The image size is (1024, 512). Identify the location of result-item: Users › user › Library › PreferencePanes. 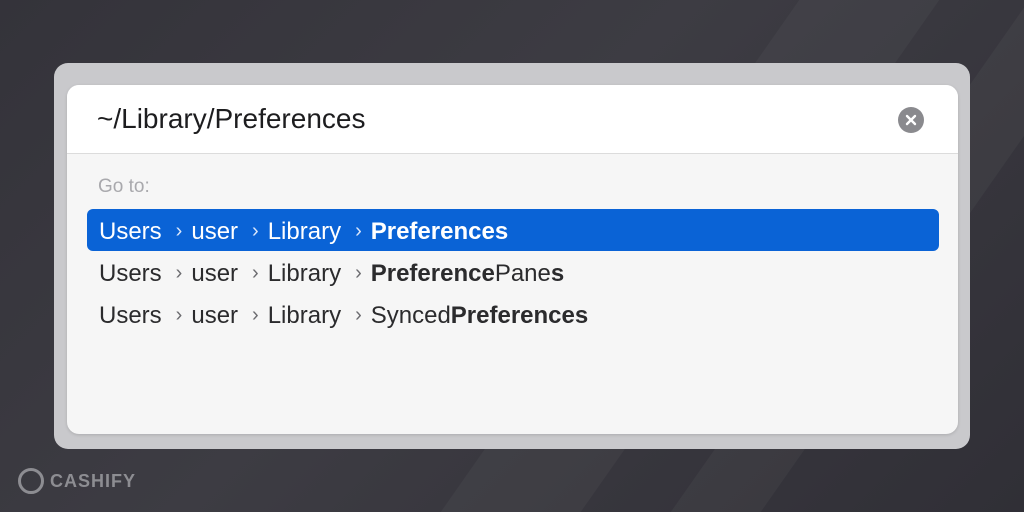
(513, 272).